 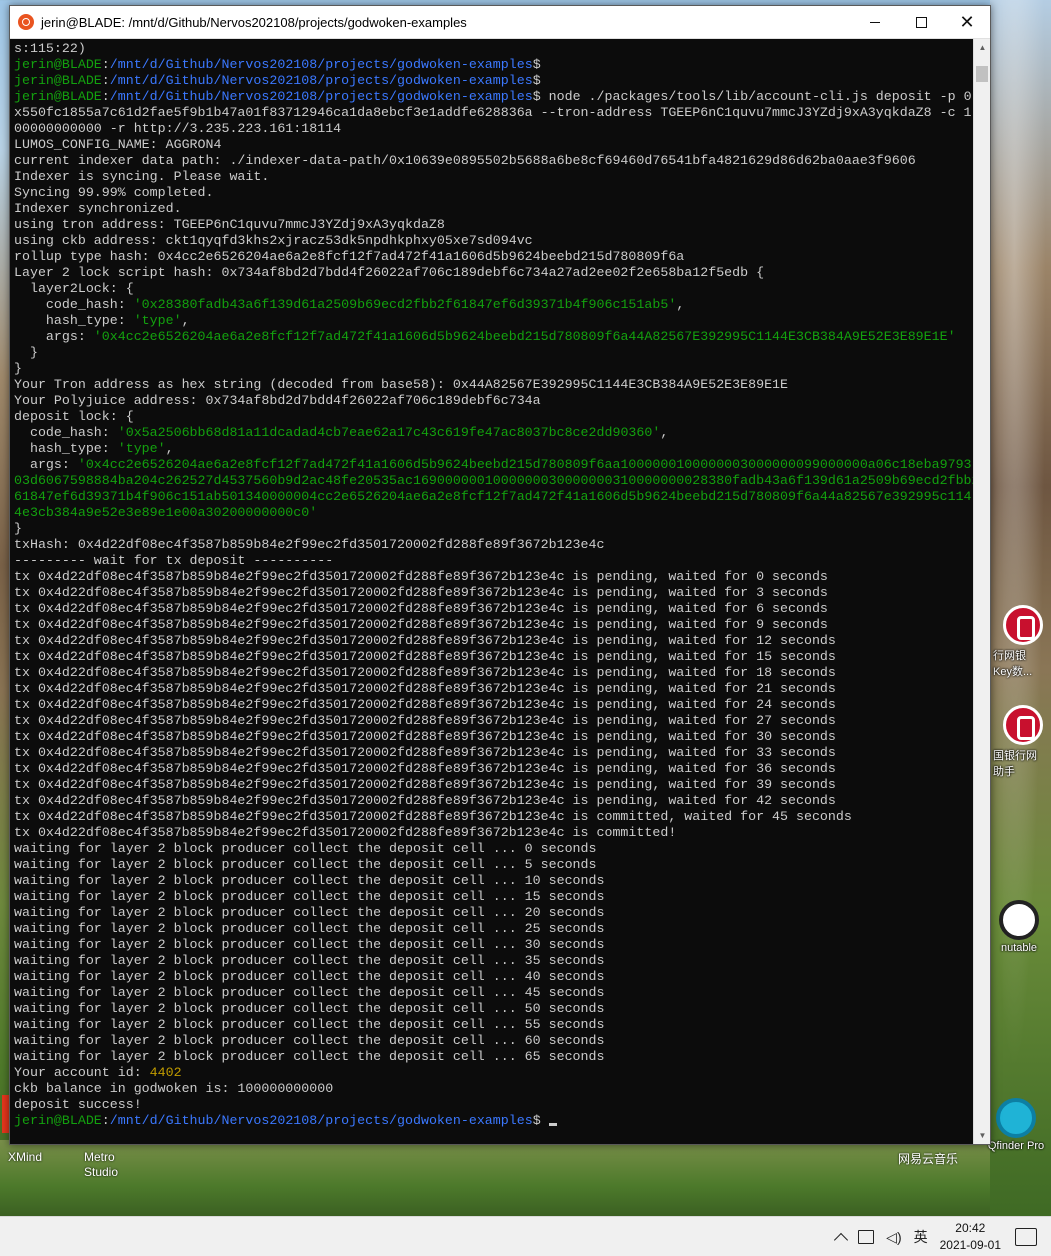 What do you see at coordinates (495, 513) in the screenshot?
I see `terminal-line: 4e3cb384a9e52e3e89e1e00a30200000000c0'` at bounding box center [495, 513].